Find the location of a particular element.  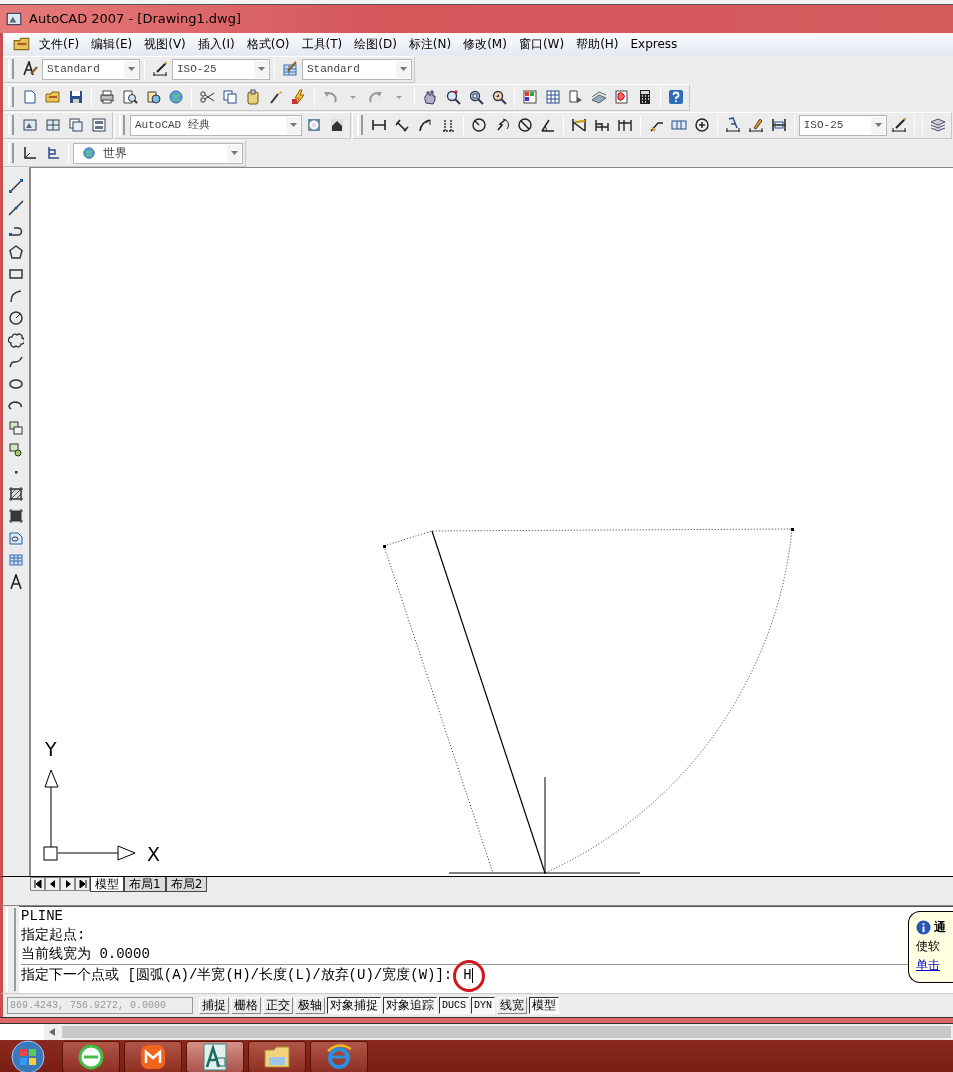

hatch-icon is located at coordinates (16, 494).